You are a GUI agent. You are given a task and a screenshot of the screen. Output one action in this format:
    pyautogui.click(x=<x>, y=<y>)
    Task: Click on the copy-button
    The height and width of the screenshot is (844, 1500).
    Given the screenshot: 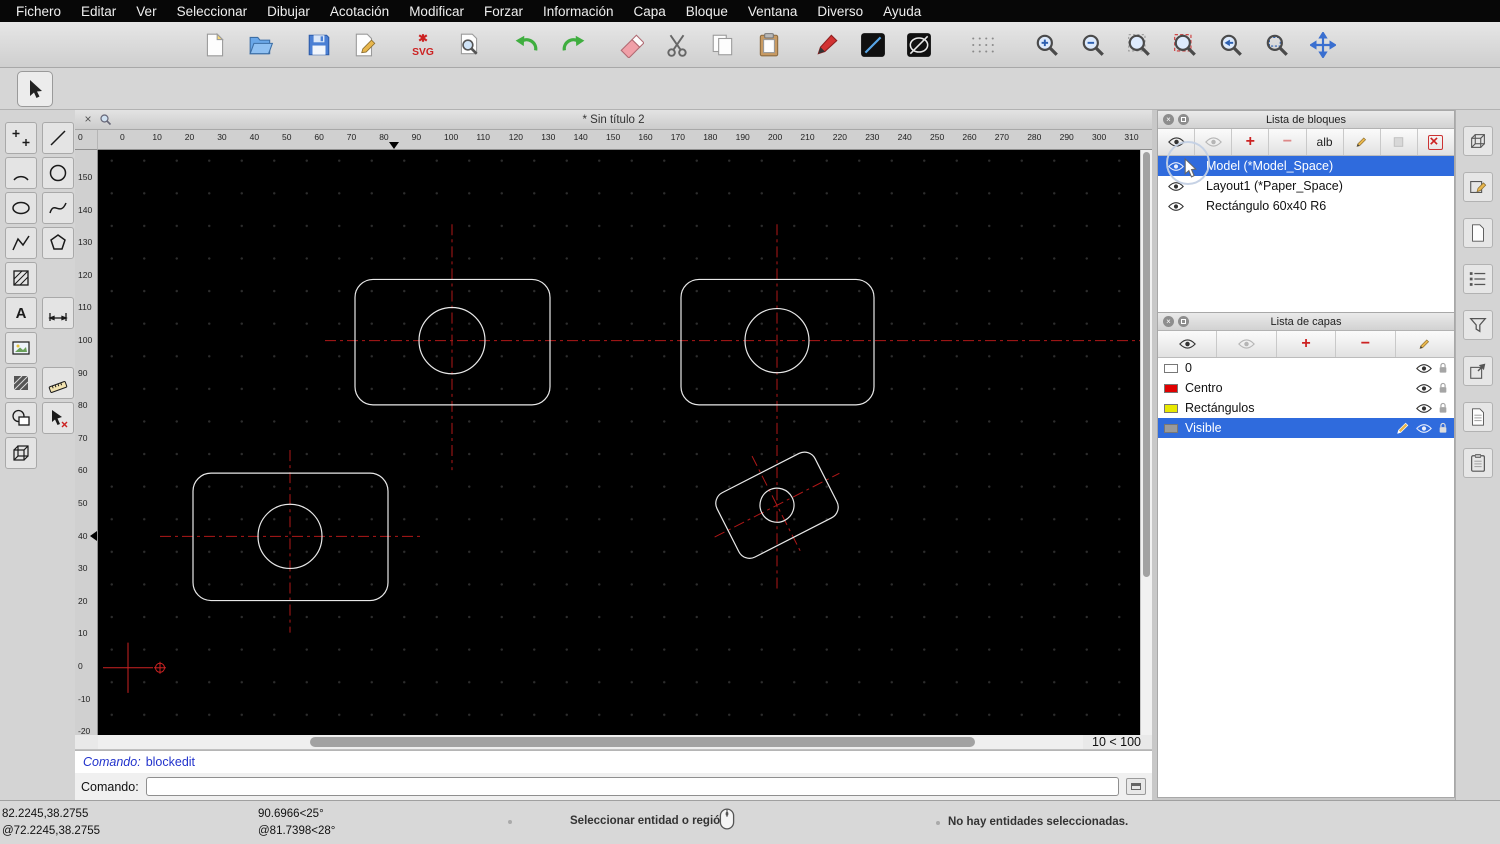 What is the action you would take?
    pyautogui.click(x=723, y=45)
    